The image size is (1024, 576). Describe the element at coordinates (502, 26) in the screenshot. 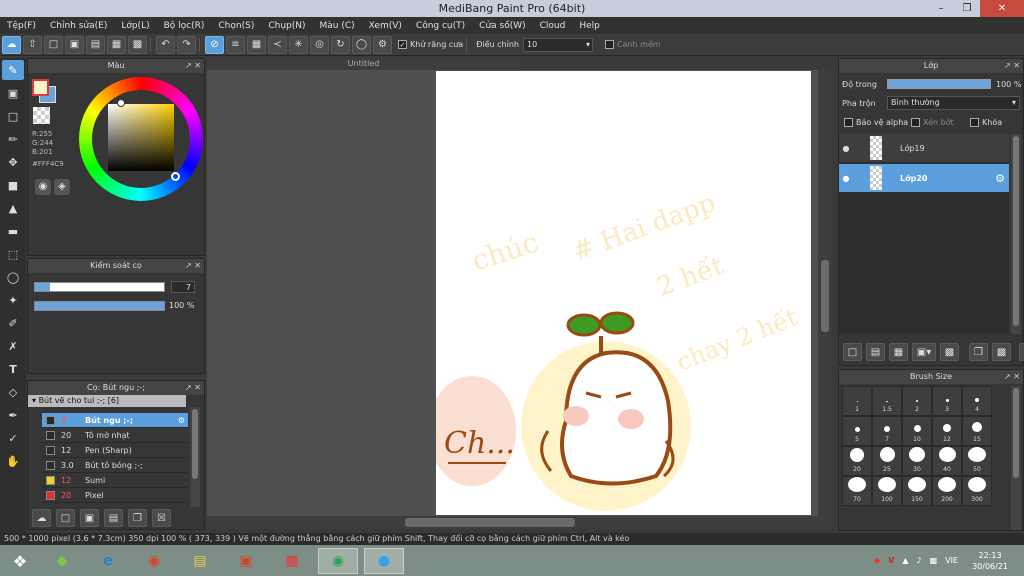

I see `menu-window: Cửa số(W)` at that location.